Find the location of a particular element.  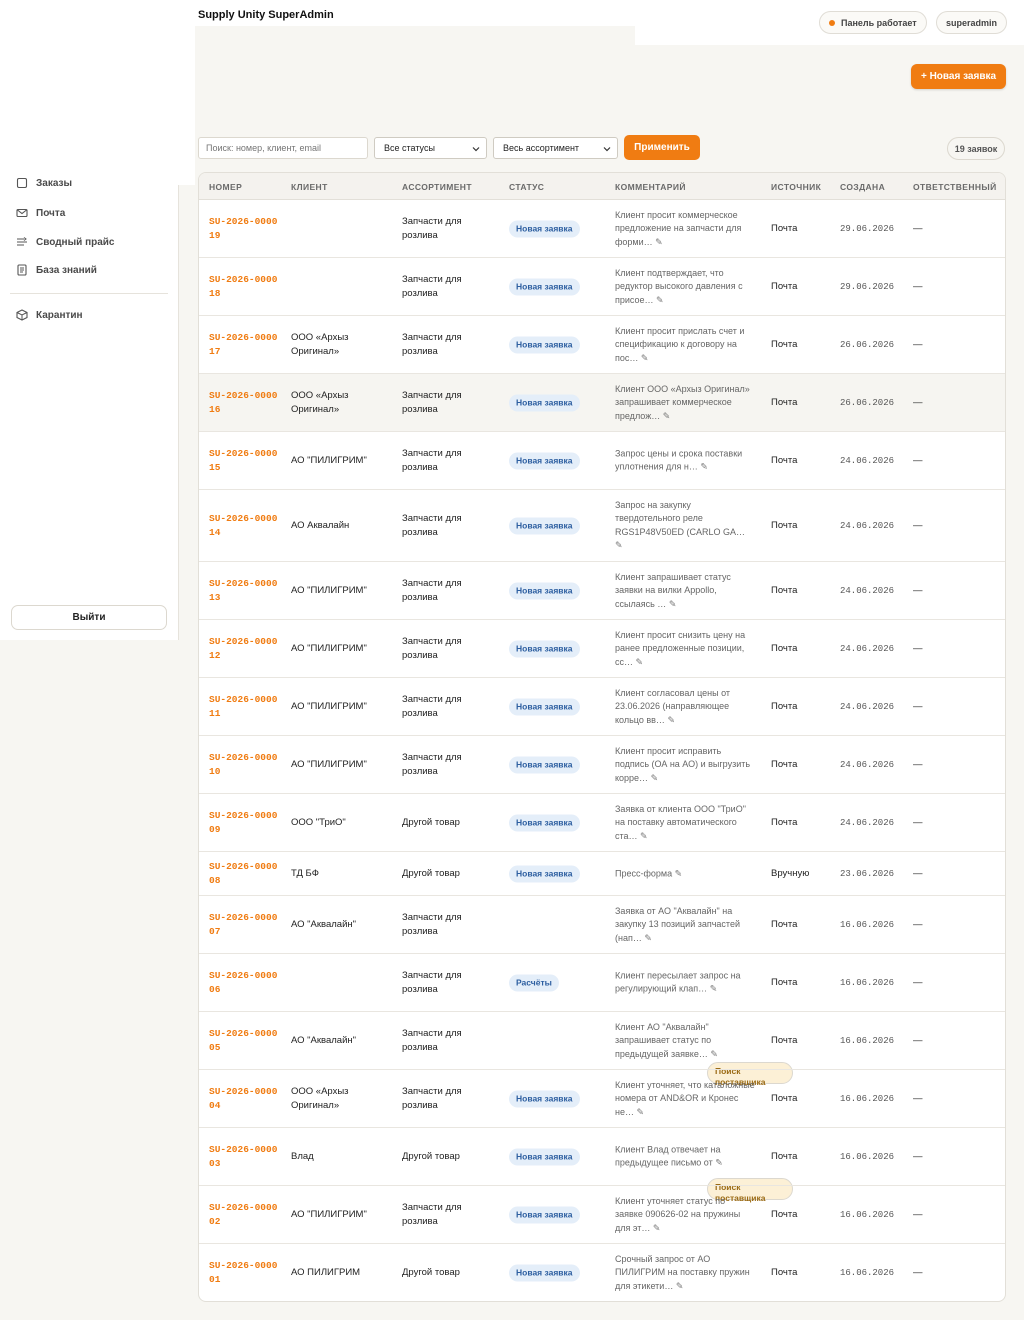

request-number-link: SU-2026-000013 is located at coordinates (244, 591).